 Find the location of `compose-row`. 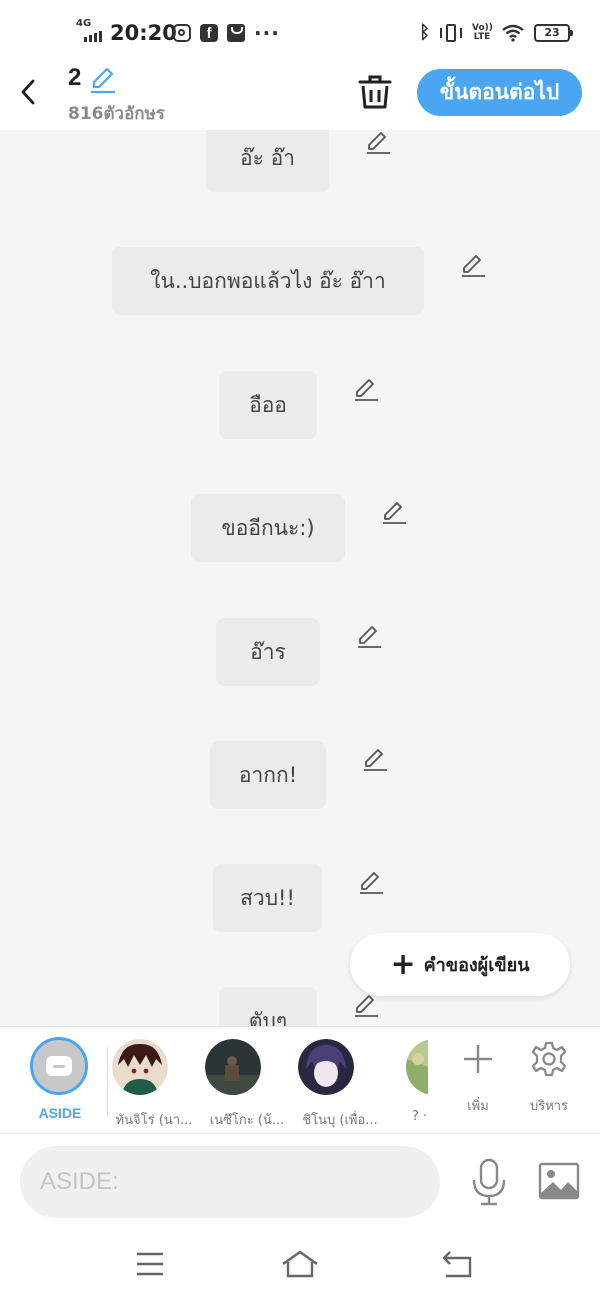

compose-row is located at coordinates (300, 1184).